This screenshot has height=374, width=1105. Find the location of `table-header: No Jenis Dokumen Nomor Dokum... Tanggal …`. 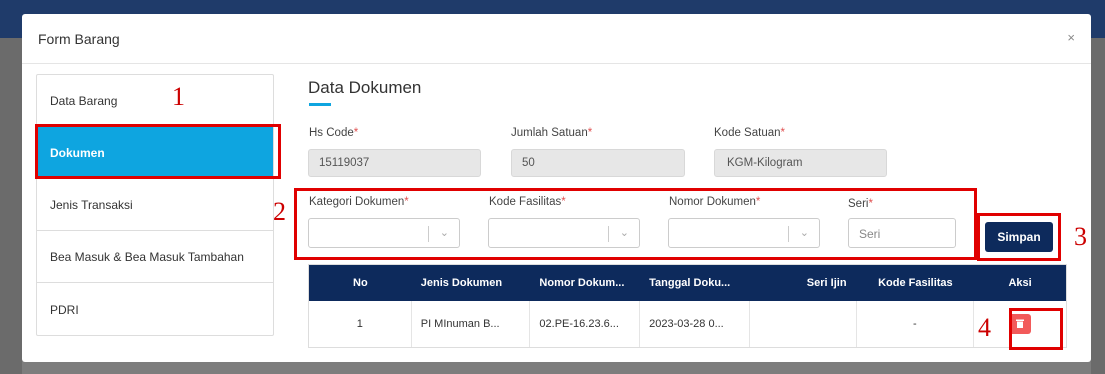

table-header: No Jenis Dokumen Nomor Dokum... Tanggal … is located at coordinates (687, 283).